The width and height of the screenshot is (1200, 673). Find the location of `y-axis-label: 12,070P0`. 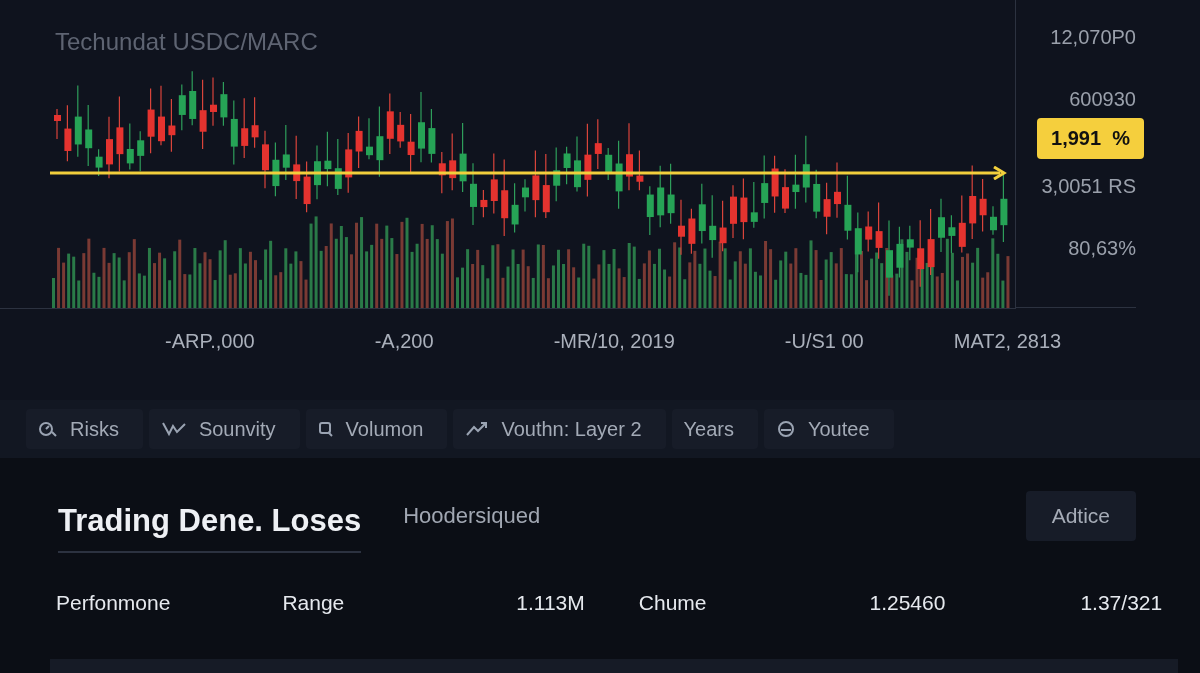

y-axis-label: 12,070P0 is located at coordinates (1093, 38).